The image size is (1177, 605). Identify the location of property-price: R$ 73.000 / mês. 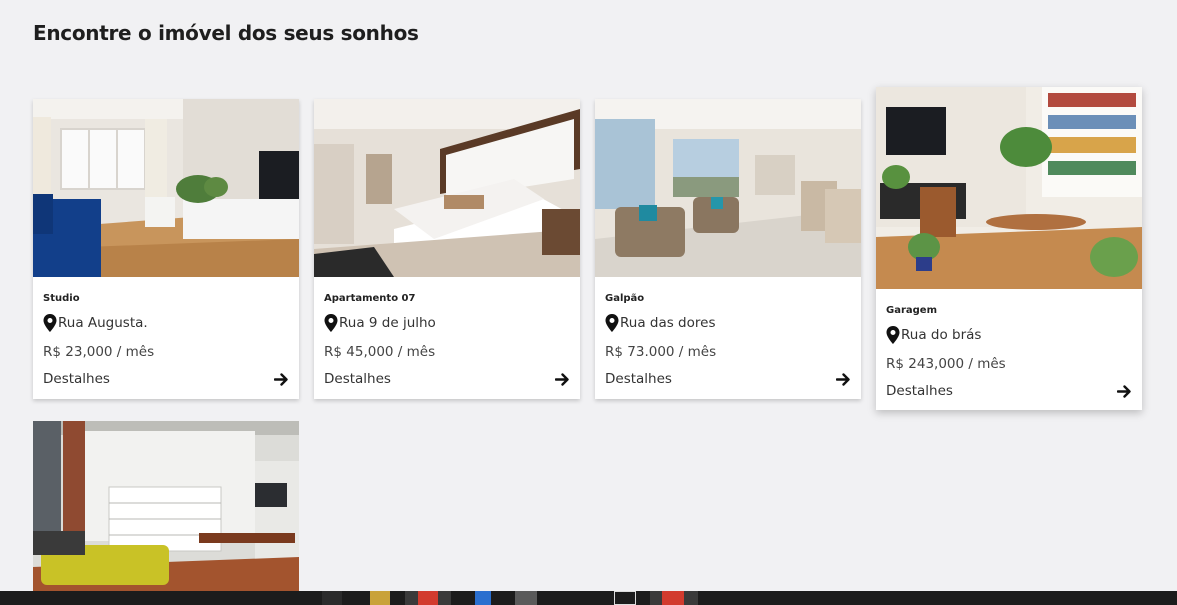
(661, 352).